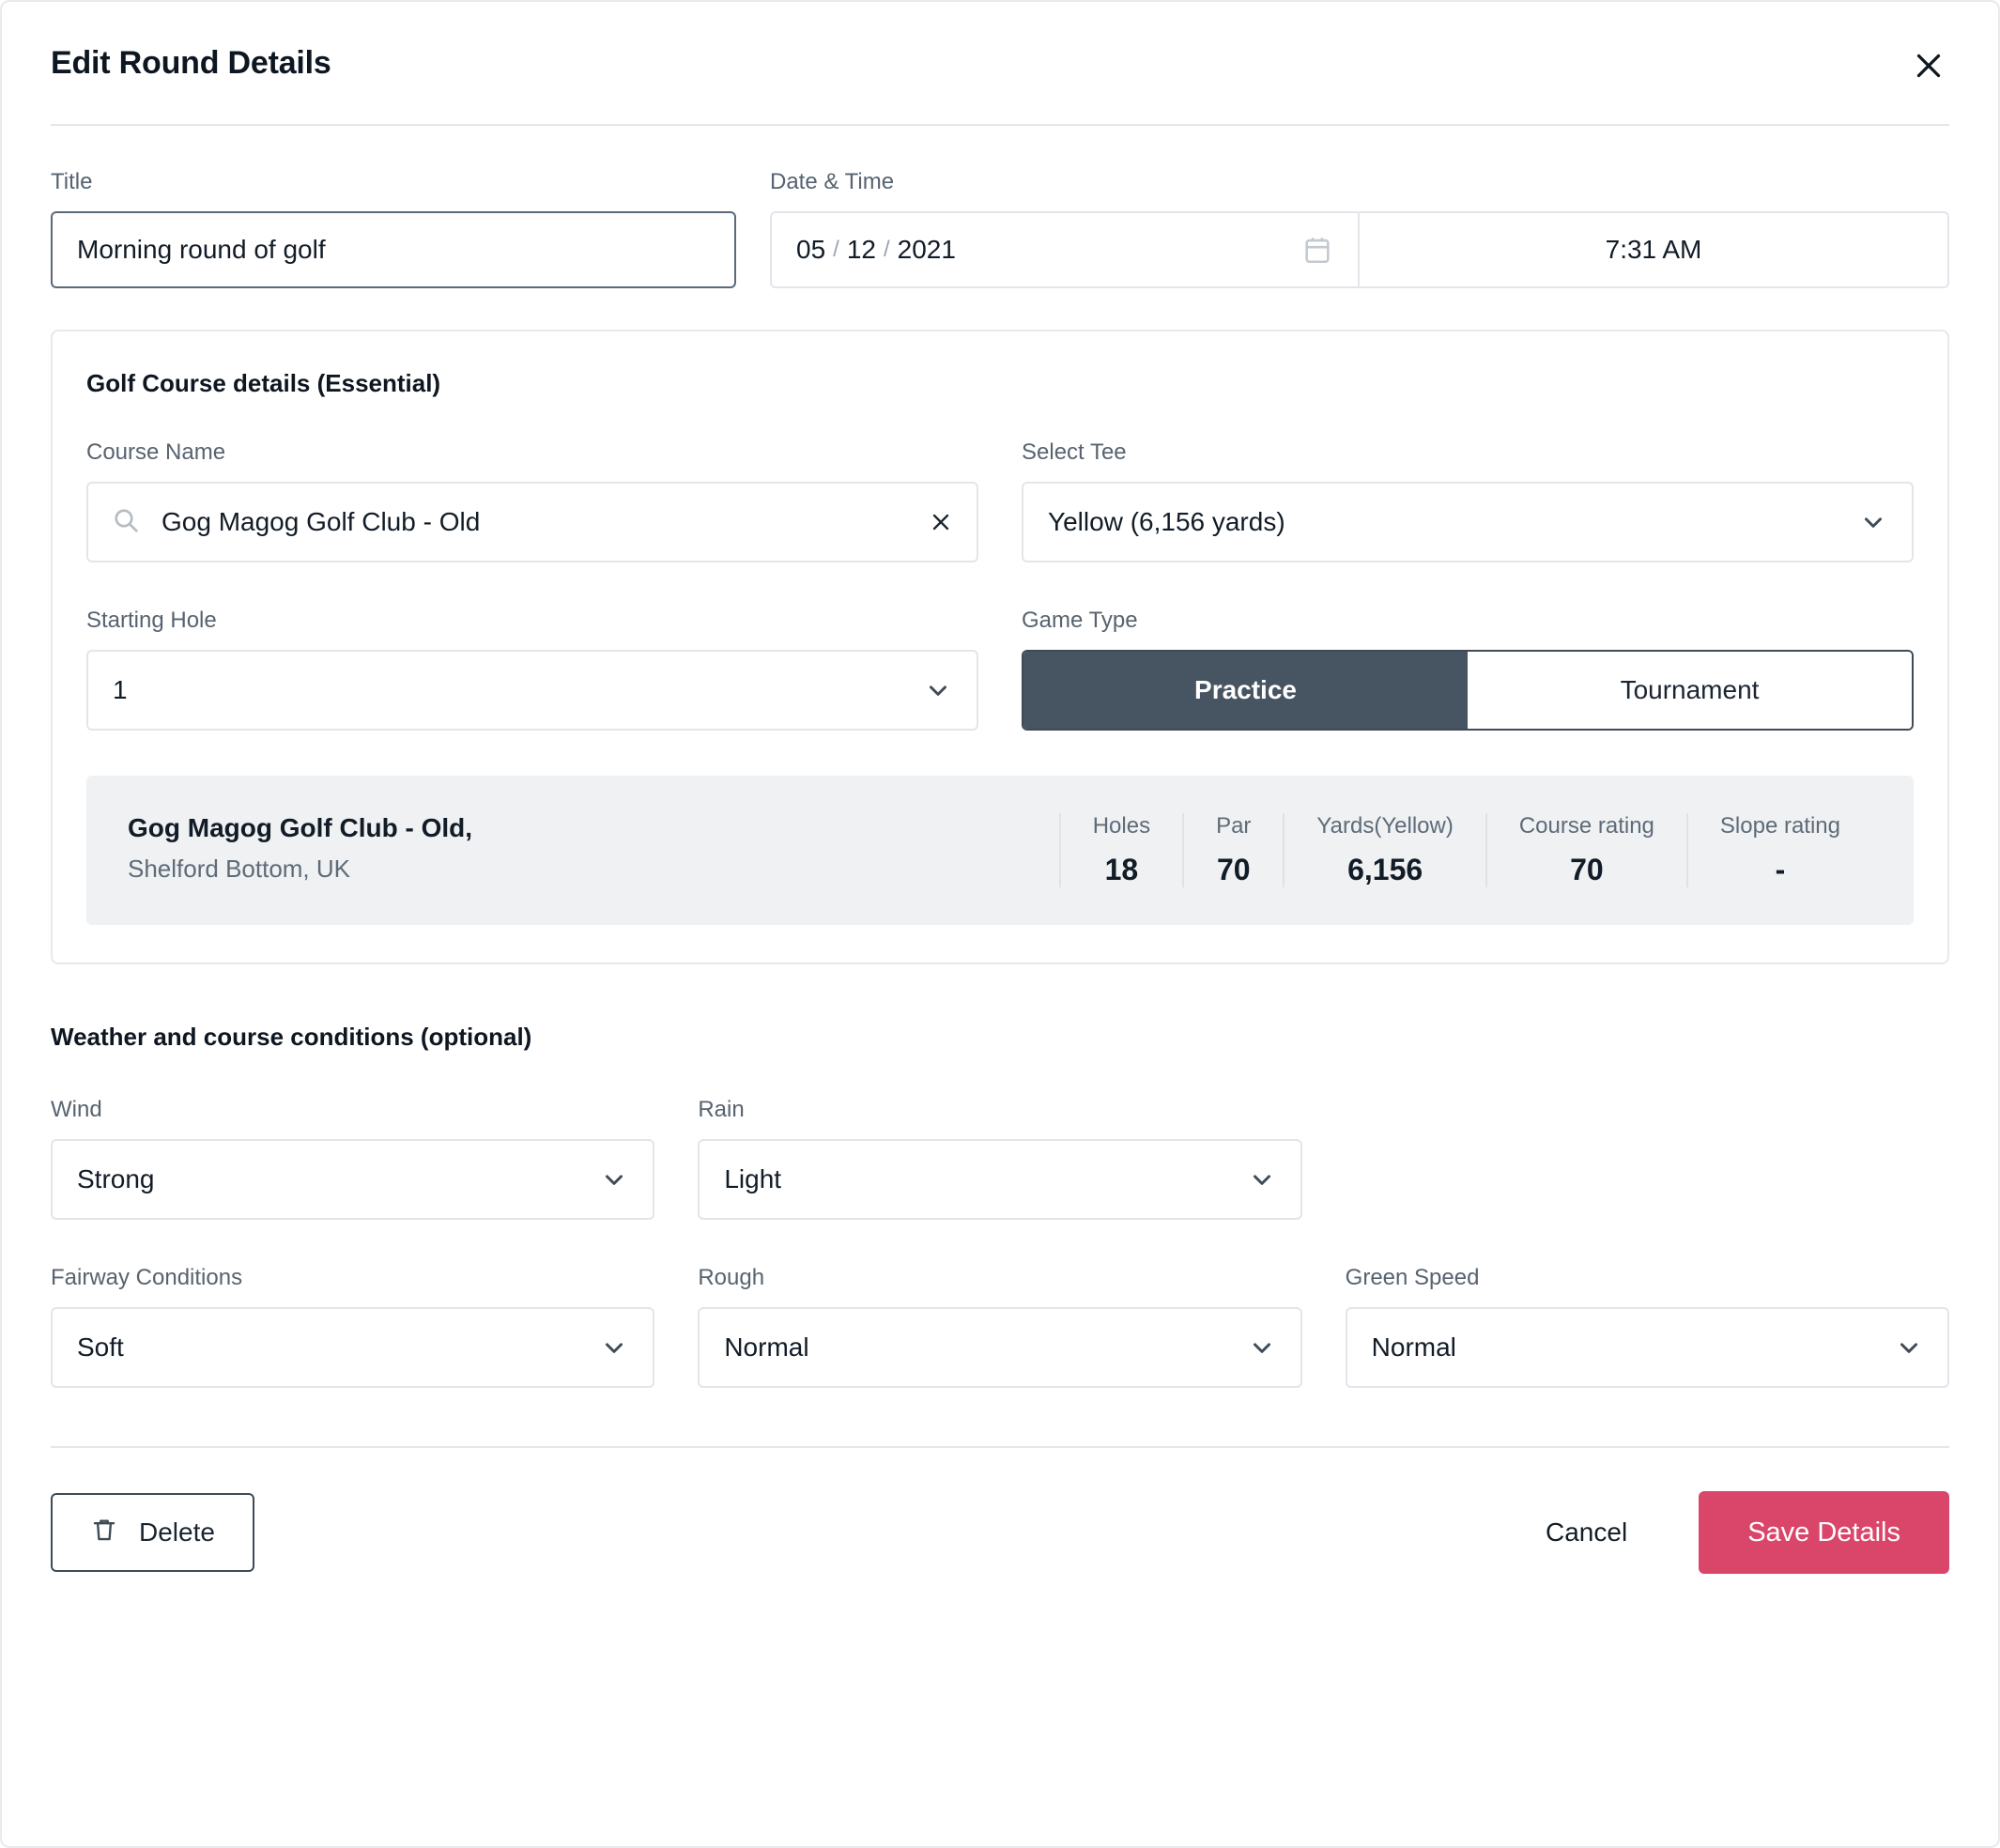 Image resolution: width=2000 pixels, height=1848 pixels. What do you see at coordinates (1232, 850) in the screenshot?
I see `stat-par: Par 70` at bounding box center [1232, 850].